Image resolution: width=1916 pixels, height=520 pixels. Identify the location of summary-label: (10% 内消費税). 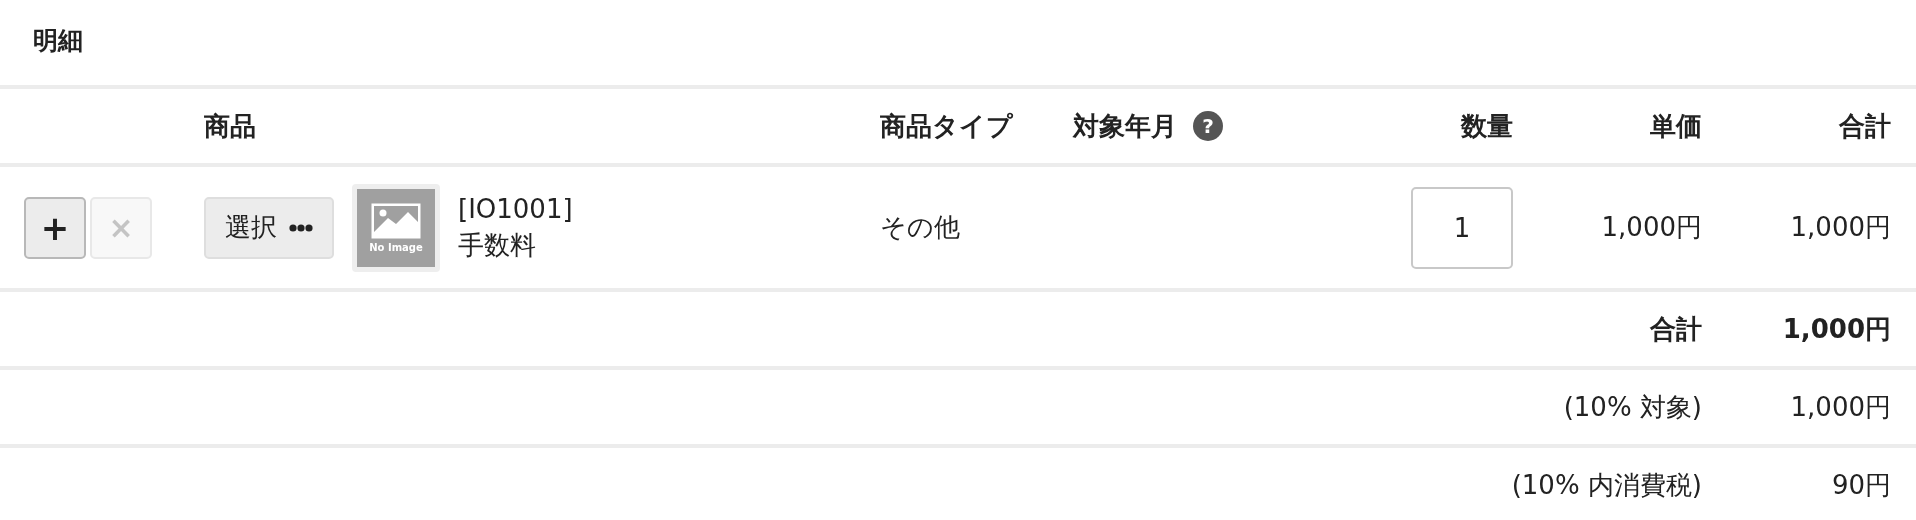
(1606, 485).